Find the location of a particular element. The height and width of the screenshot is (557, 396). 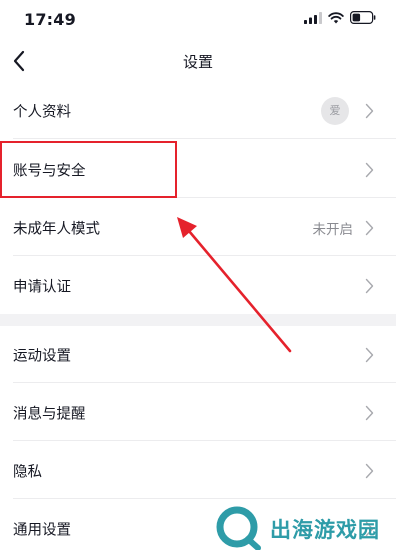

minor-mode-status: 未开启 is located at coordinates (333, 229).